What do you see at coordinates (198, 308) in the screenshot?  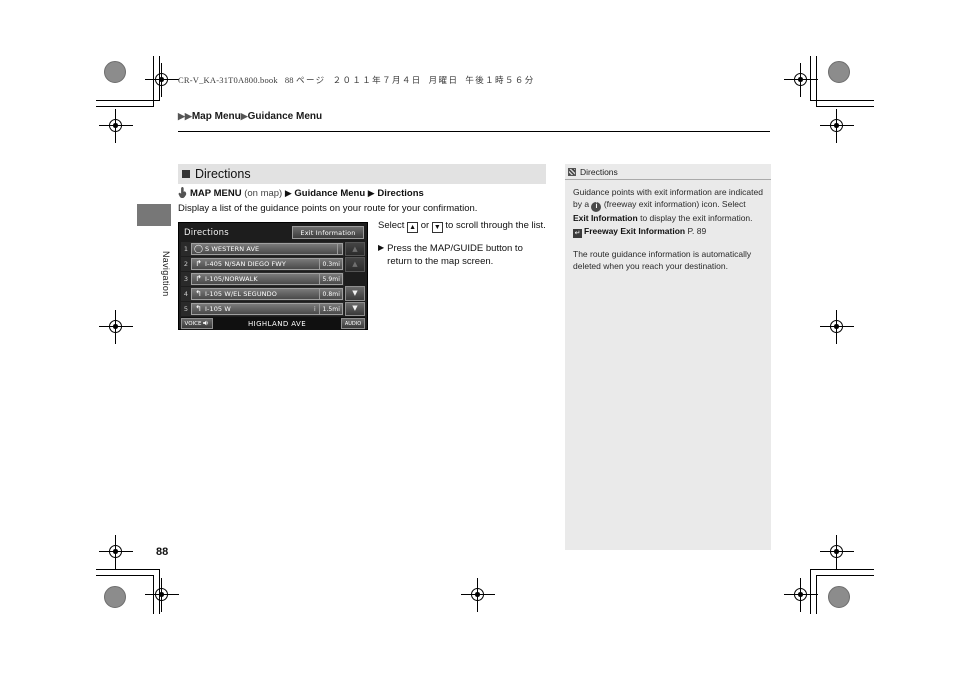 I see `turn-left-icon: ↰` at bounding box center [198, 308].